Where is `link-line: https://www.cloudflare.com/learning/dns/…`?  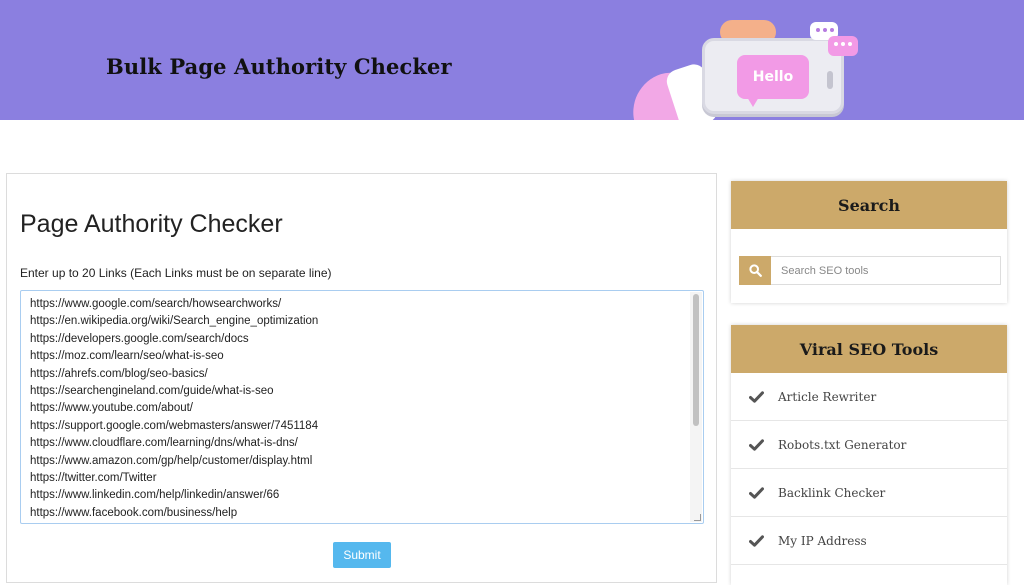 link-line: https://www.cloudflare.com/learning/dns/… is located at coordinates (164, 443).